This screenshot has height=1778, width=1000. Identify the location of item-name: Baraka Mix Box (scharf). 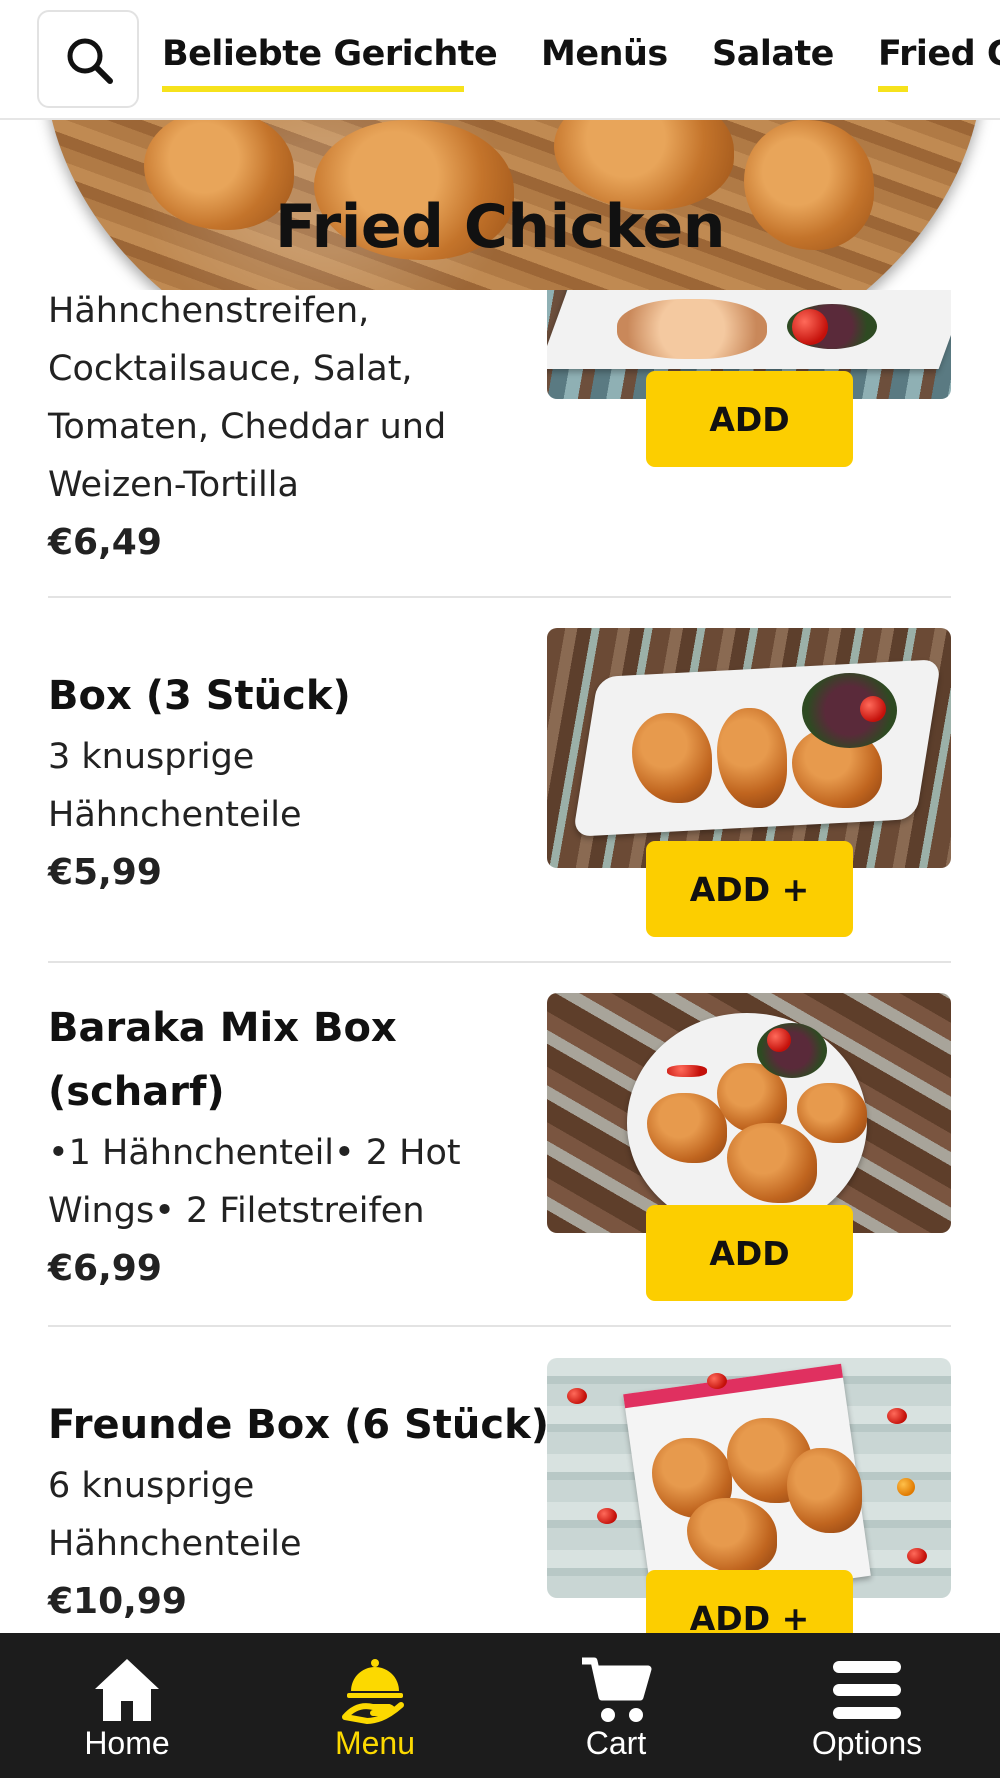
(293, 1060).